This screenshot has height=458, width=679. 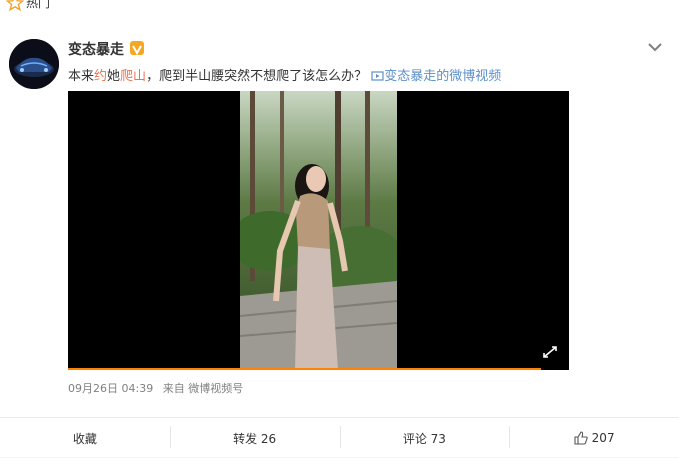 I want to click on top-bar: 热门, so click(x=339, y=10).